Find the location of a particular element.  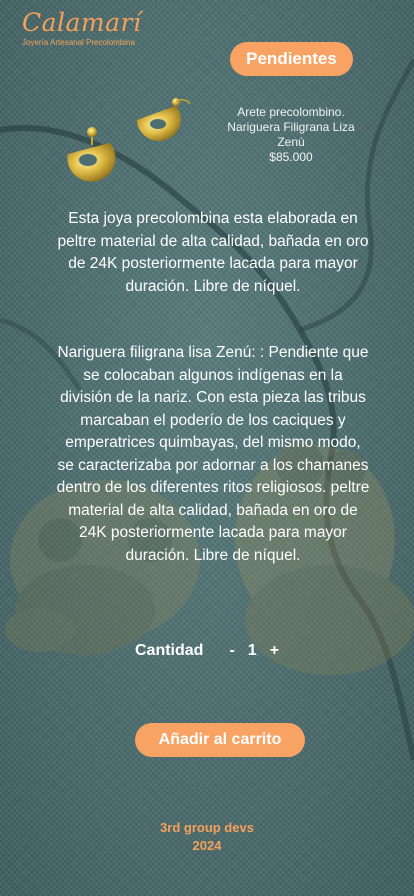

footer-credit: 3rd group devs is located at coordinates (207, 827).